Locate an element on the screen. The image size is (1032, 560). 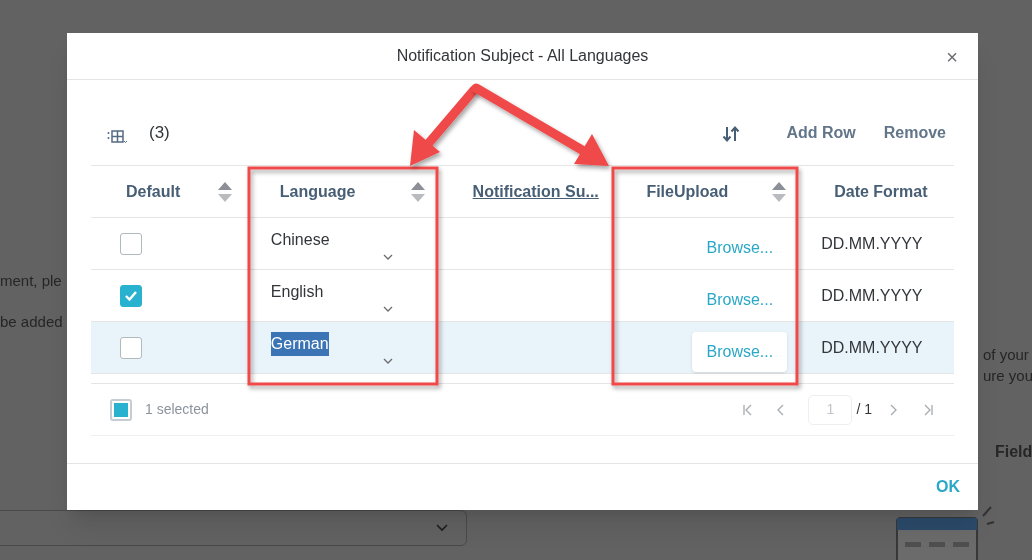
chevron-down-icon is located at coordinates (442, 528).